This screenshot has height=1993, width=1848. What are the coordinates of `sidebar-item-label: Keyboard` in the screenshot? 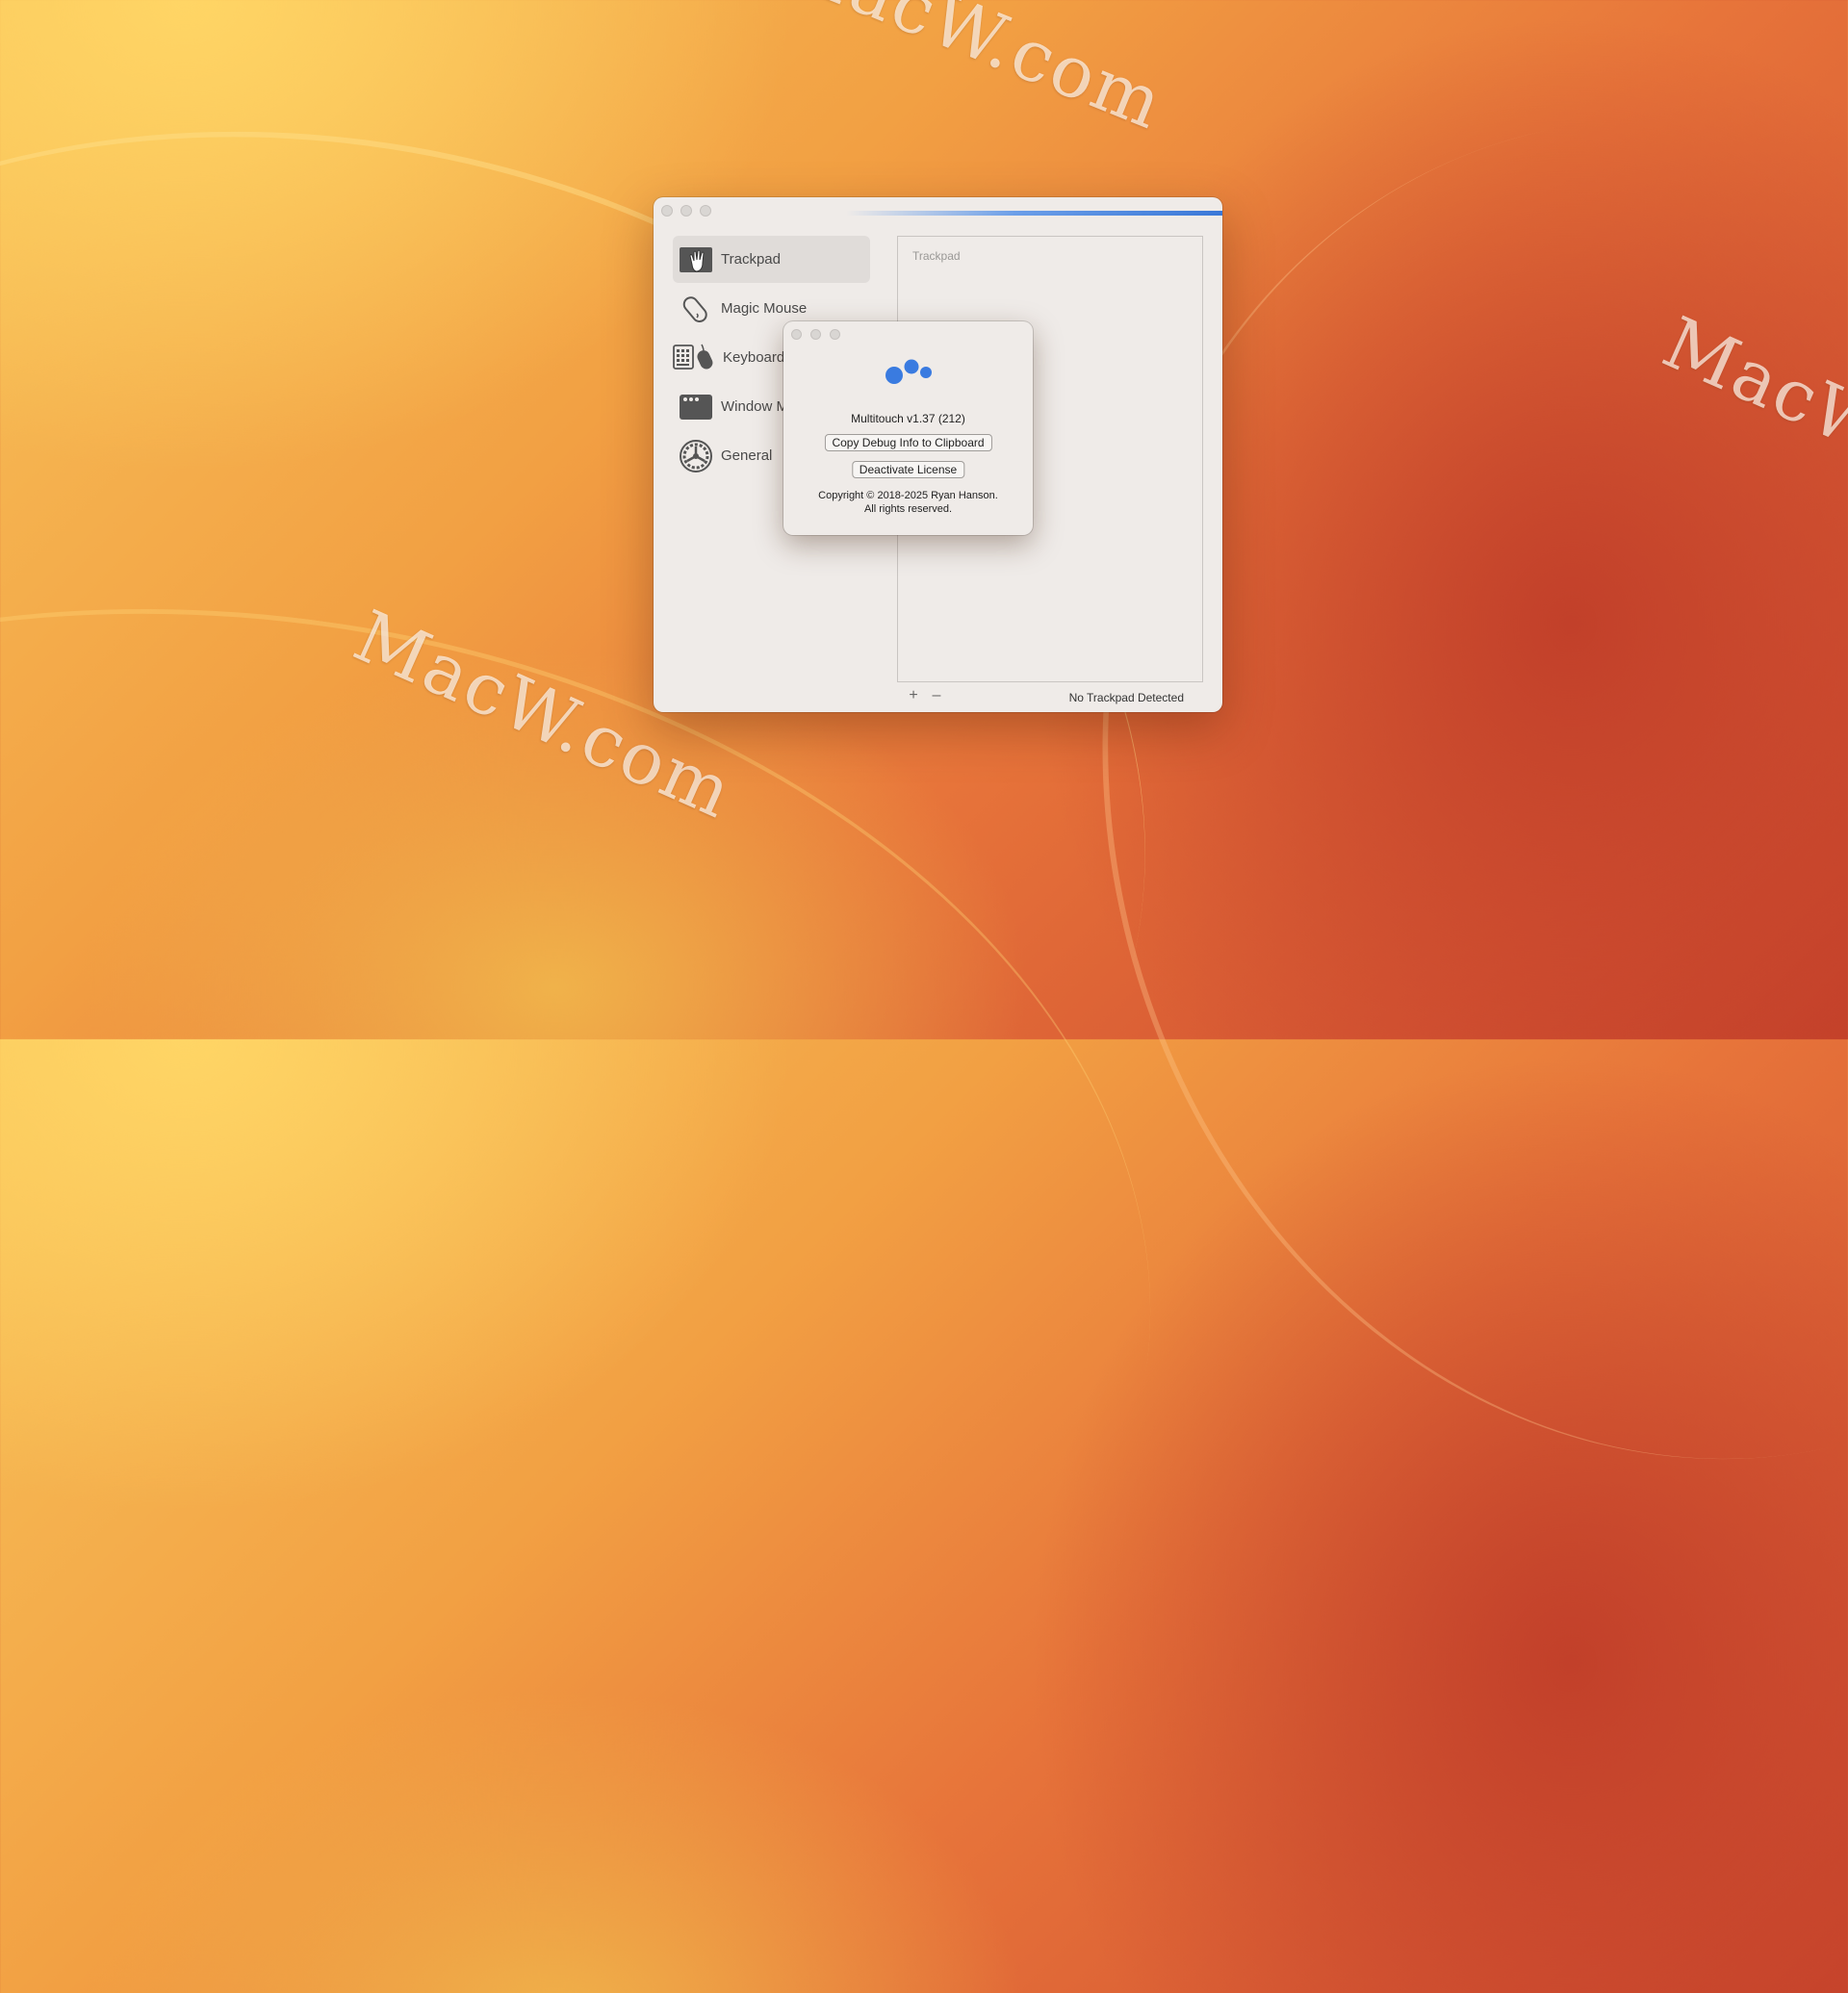 It's located at (754, 357).